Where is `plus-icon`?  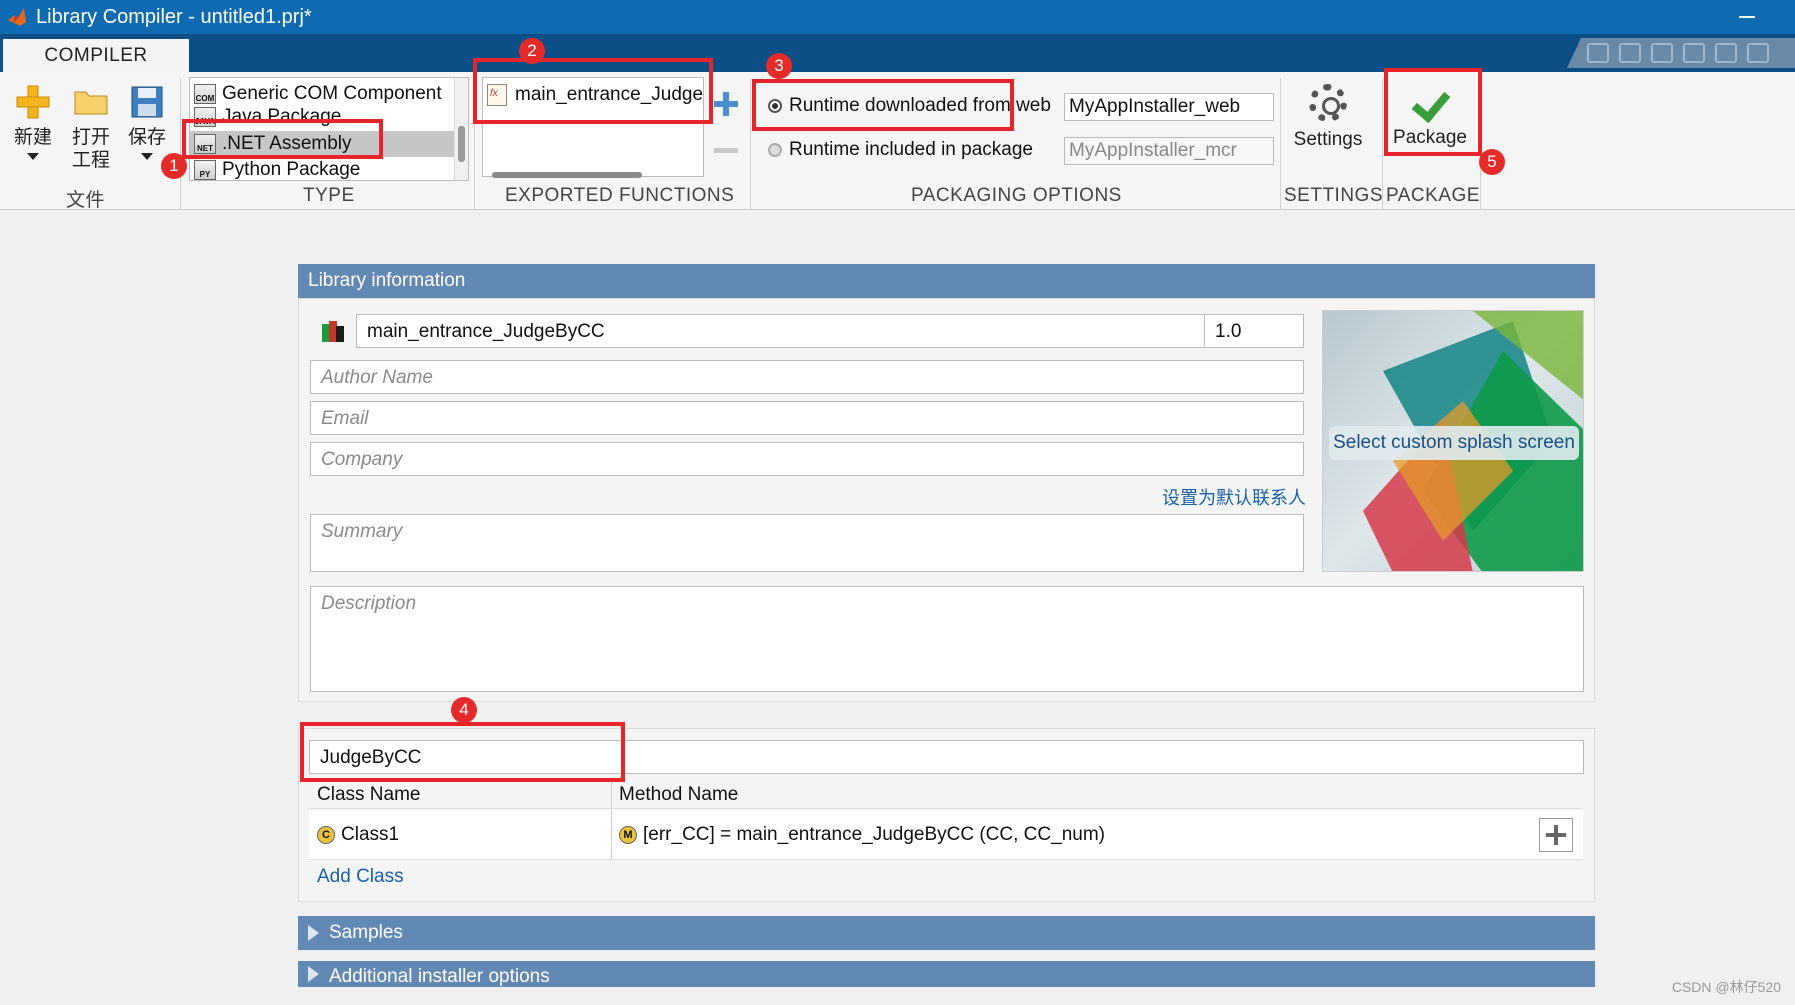
plus-icon is located at coordinates (1556, 835).